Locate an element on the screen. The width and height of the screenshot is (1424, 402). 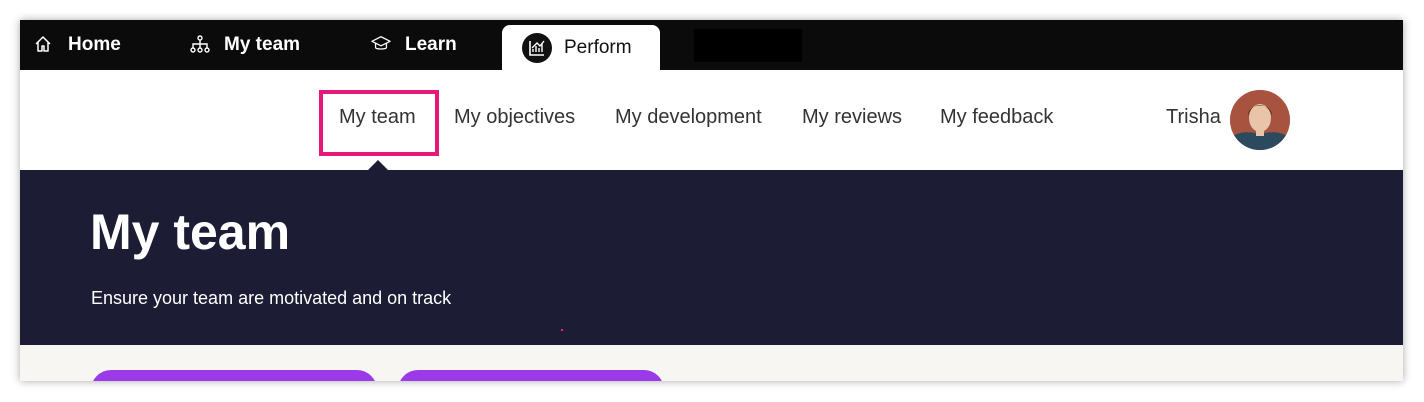
top-nav-bar: Home My team Learn Perform is located at coordinates (711, 45).